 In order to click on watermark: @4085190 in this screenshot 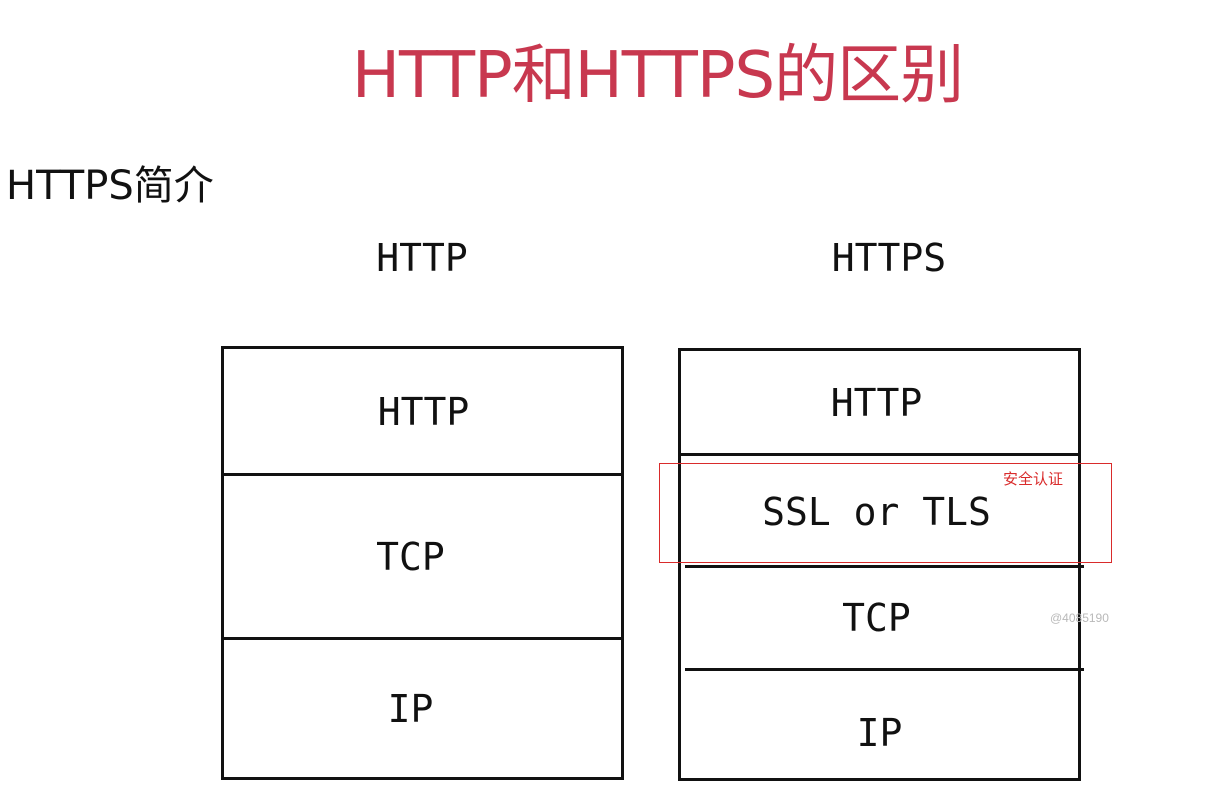, I will do `click(1079, 618)`.